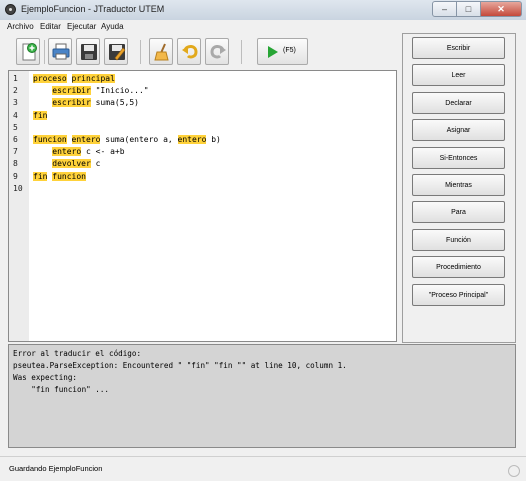  I want to click on para-button: Para, so click(458, 212).